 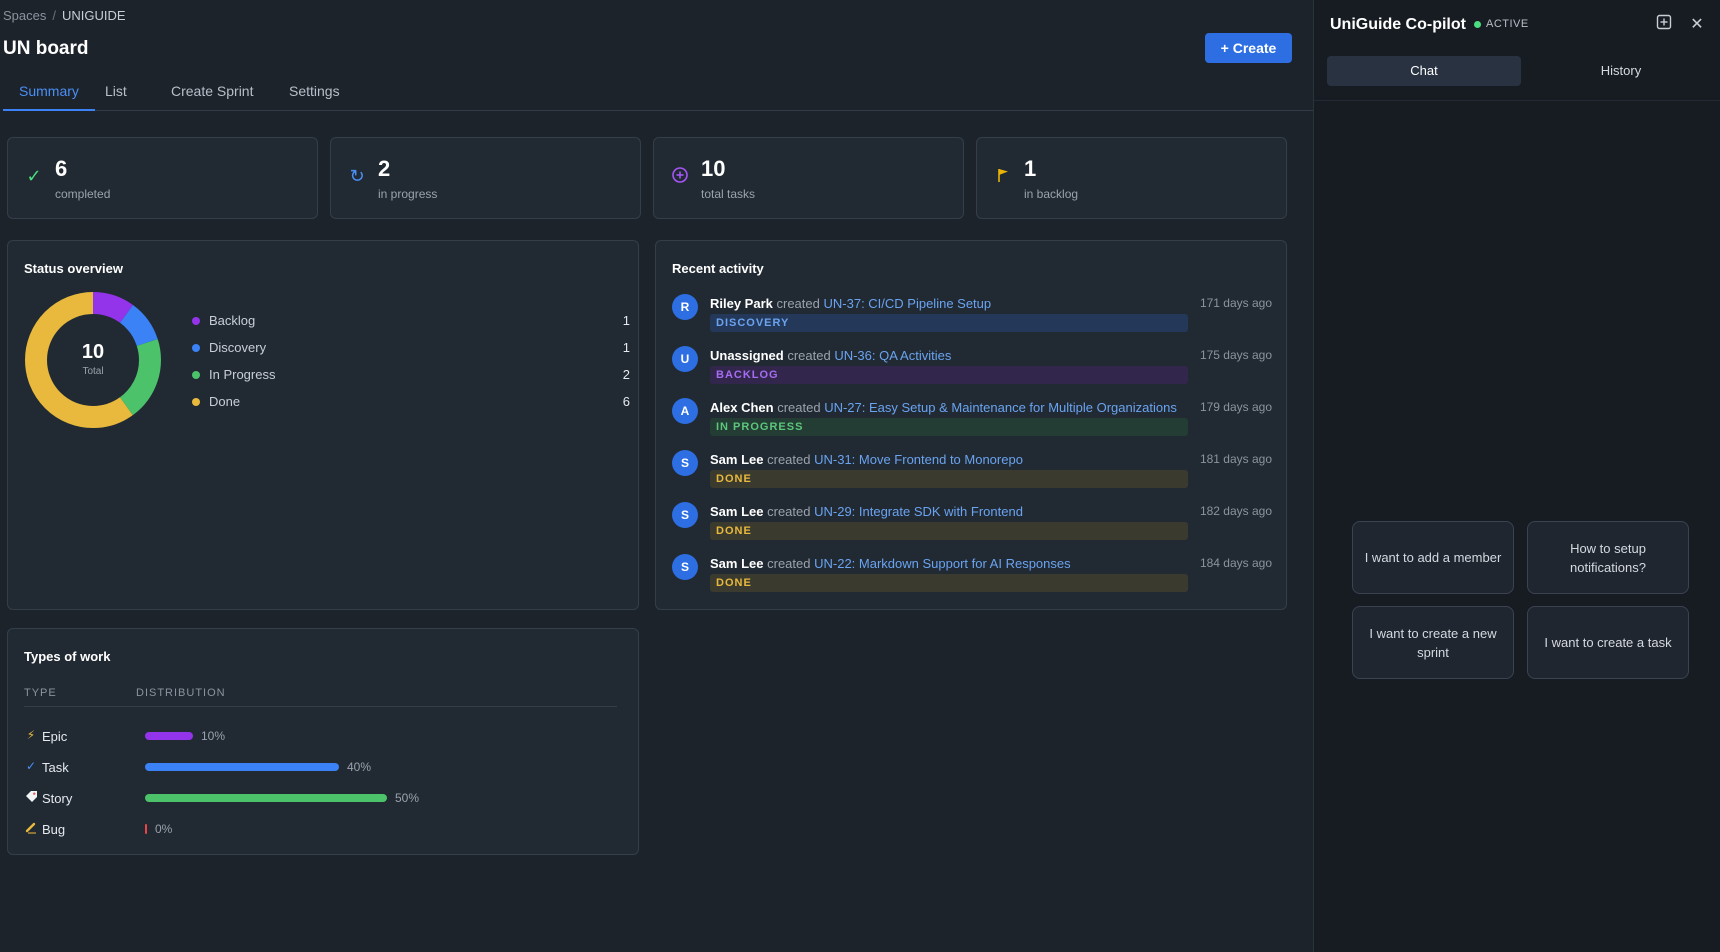 I want to click on legend-item-discovery: Discovery 1, so click(x=407, y=348).